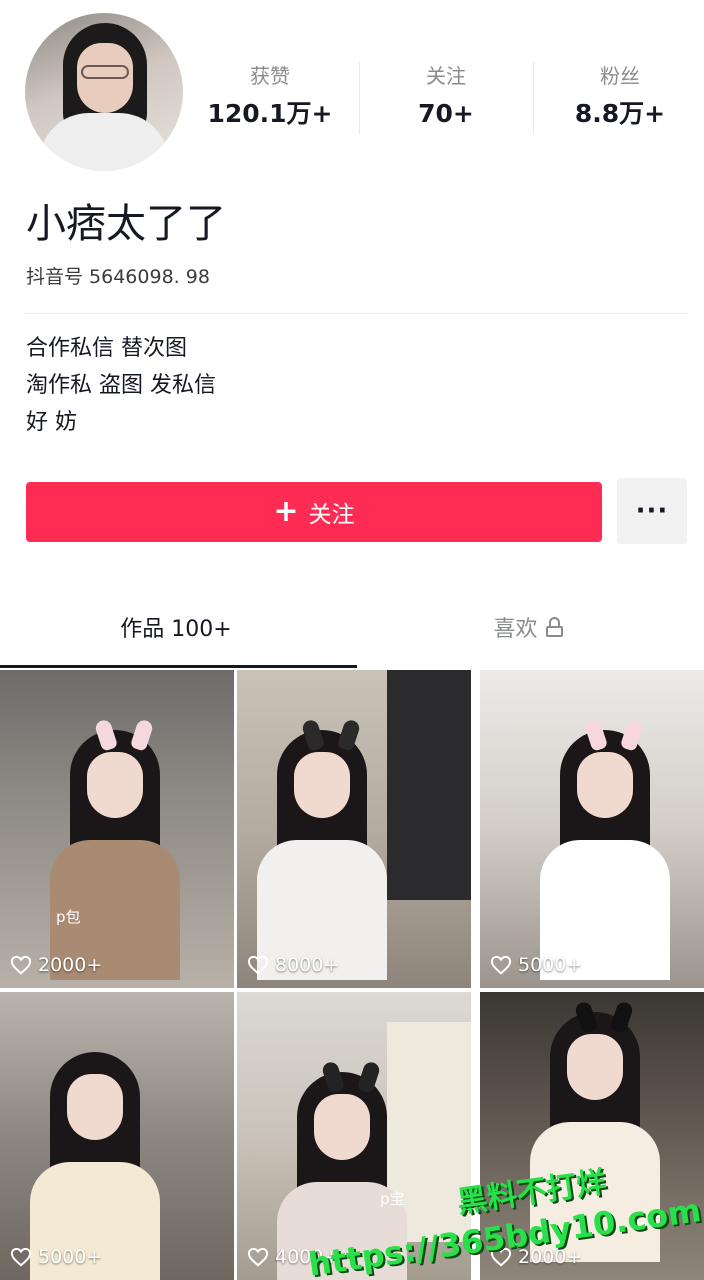  Describe the element at coordinates (620, 76) in the screenshot. I see `stat-followers-label: 粉丝` at that location.